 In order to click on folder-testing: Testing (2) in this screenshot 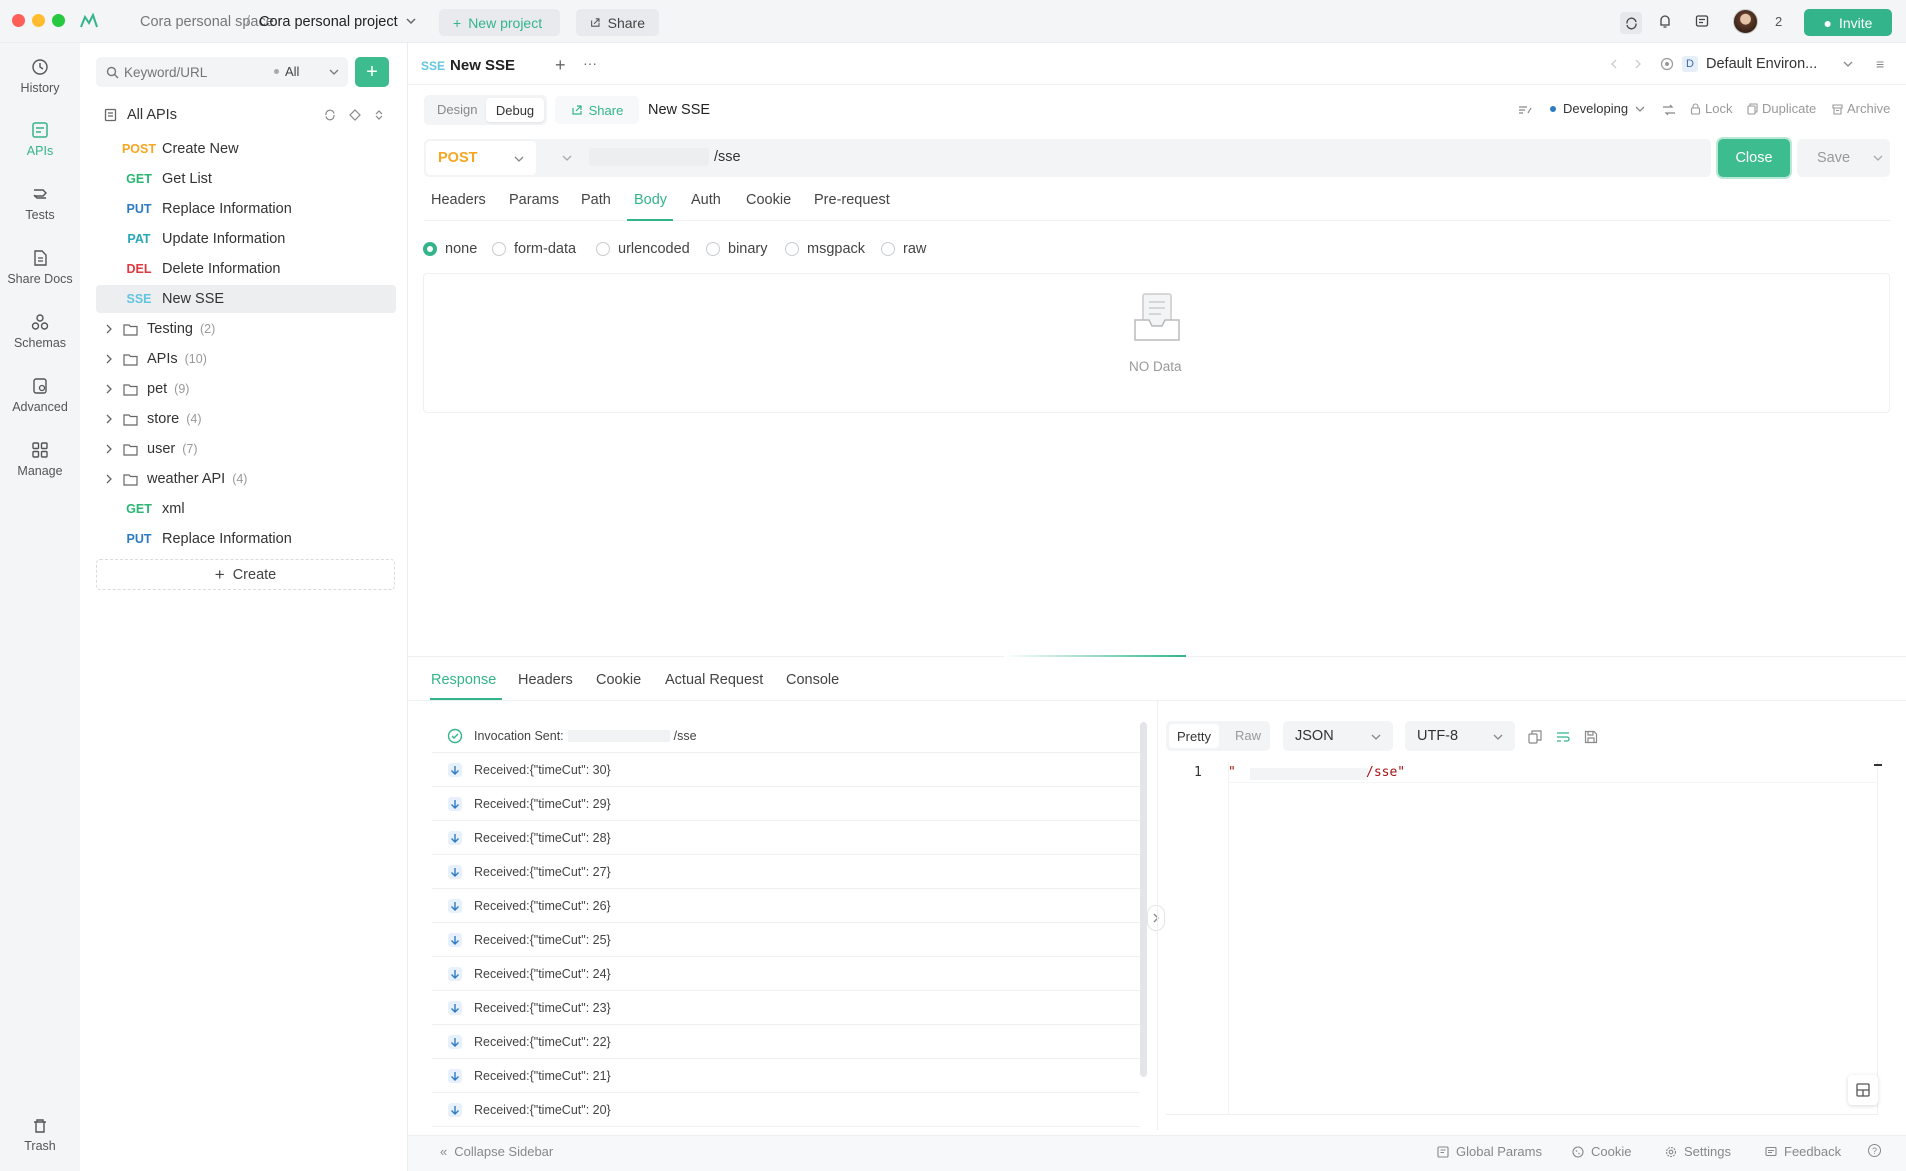, I will do `click(246, 329)`.